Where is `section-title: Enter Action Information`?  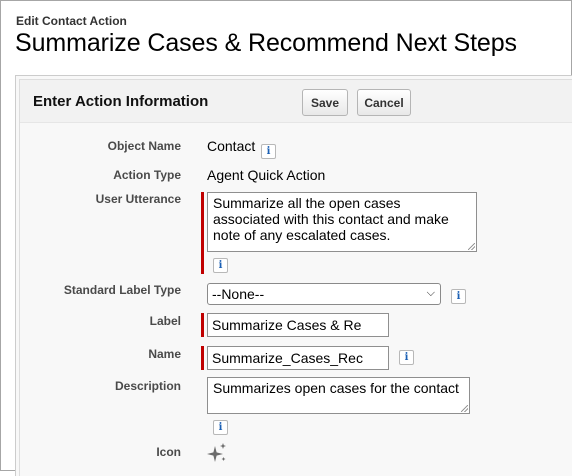 section-title: Enter Action Information is located at coordinates (121, 101).